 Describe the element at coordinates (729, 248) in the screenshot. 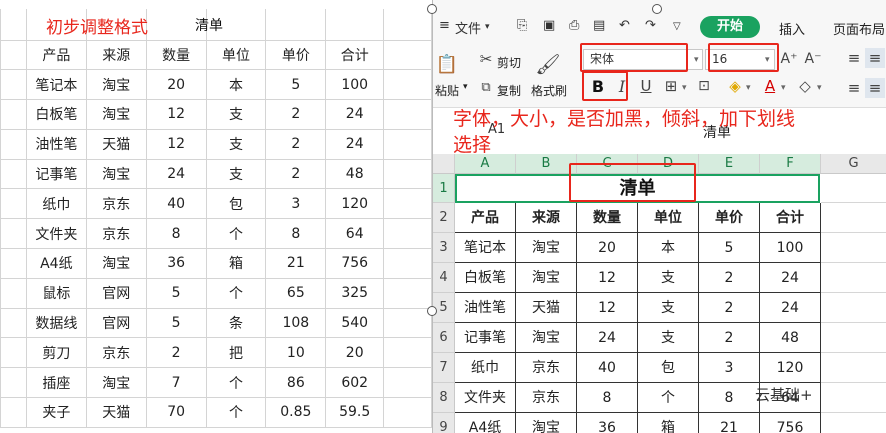

I see `data-cell: 5` at that location.